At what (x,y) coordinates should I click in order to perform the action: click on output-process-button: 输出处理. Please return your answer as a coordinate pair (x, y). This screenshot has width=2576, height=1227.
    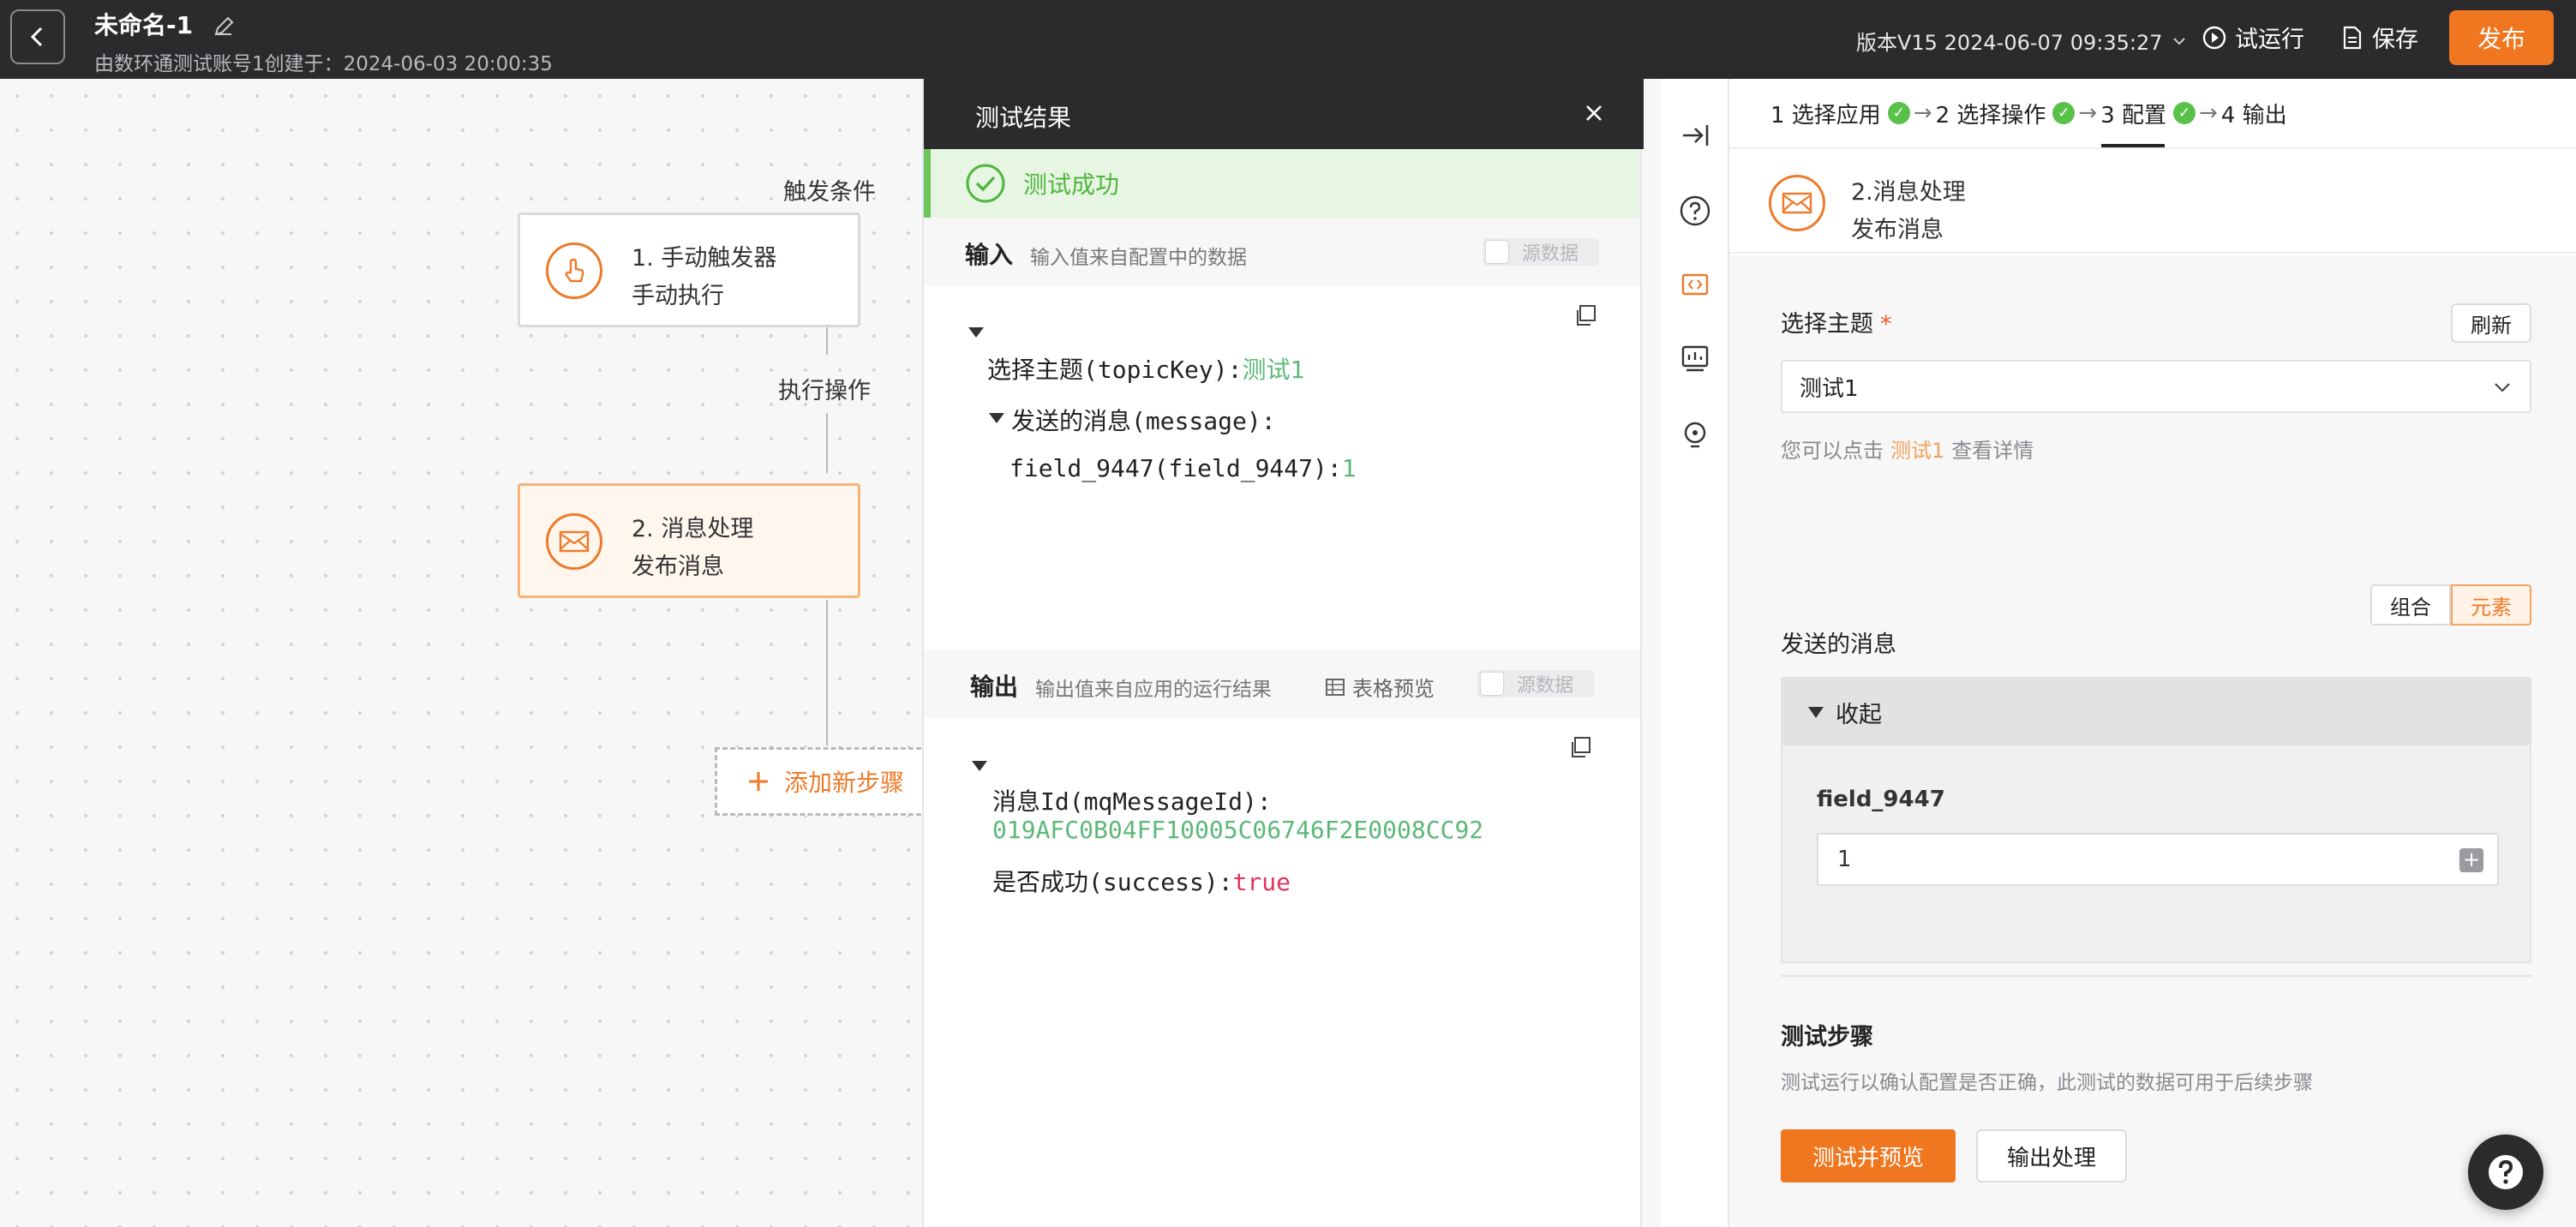
    Looking at the image, I should click on (2051, 1155).